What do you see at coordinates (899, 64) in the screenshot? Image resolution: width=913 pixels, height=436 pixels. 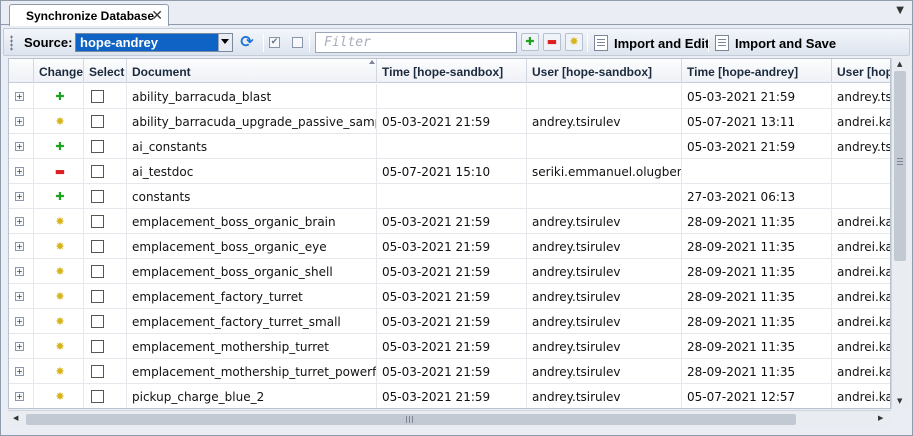 I see `scroll-up-icon: ▲` at bounding box center [899, 64].